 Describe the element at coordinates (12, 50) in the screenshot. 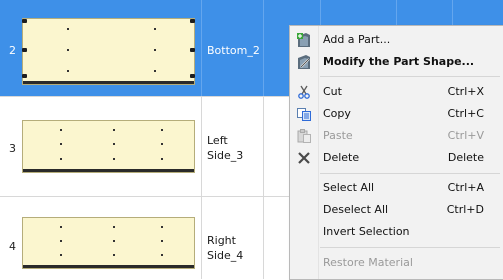

I see `row-index: 2` at that location.